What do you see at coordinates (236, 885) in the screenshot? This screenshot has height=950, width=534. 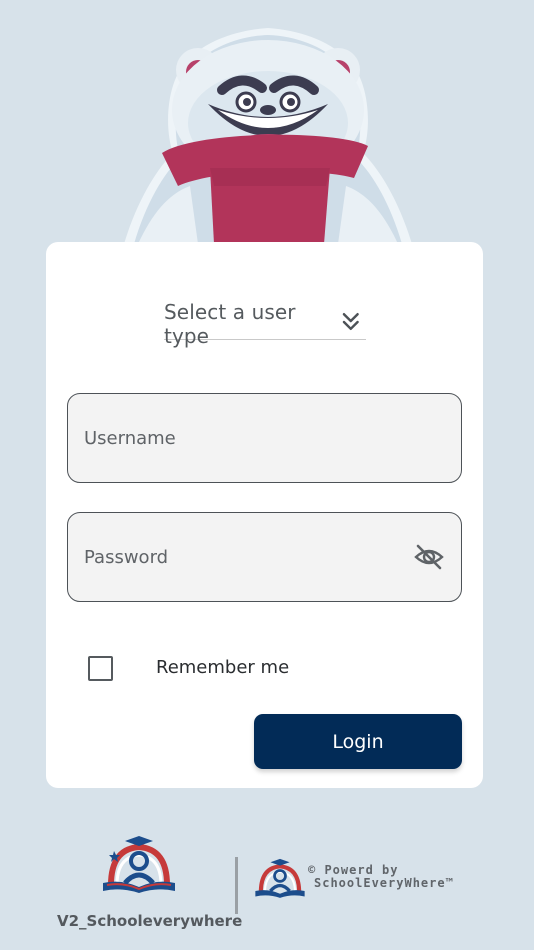 I see `footer-divider` at bounding box center [236, 885].